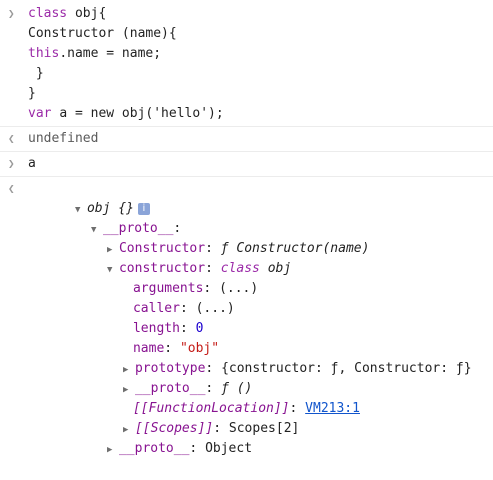 This screenshot has height=480, width=493. I want to click on tree-node-arguments: arguments: (...), so click(246, 277).